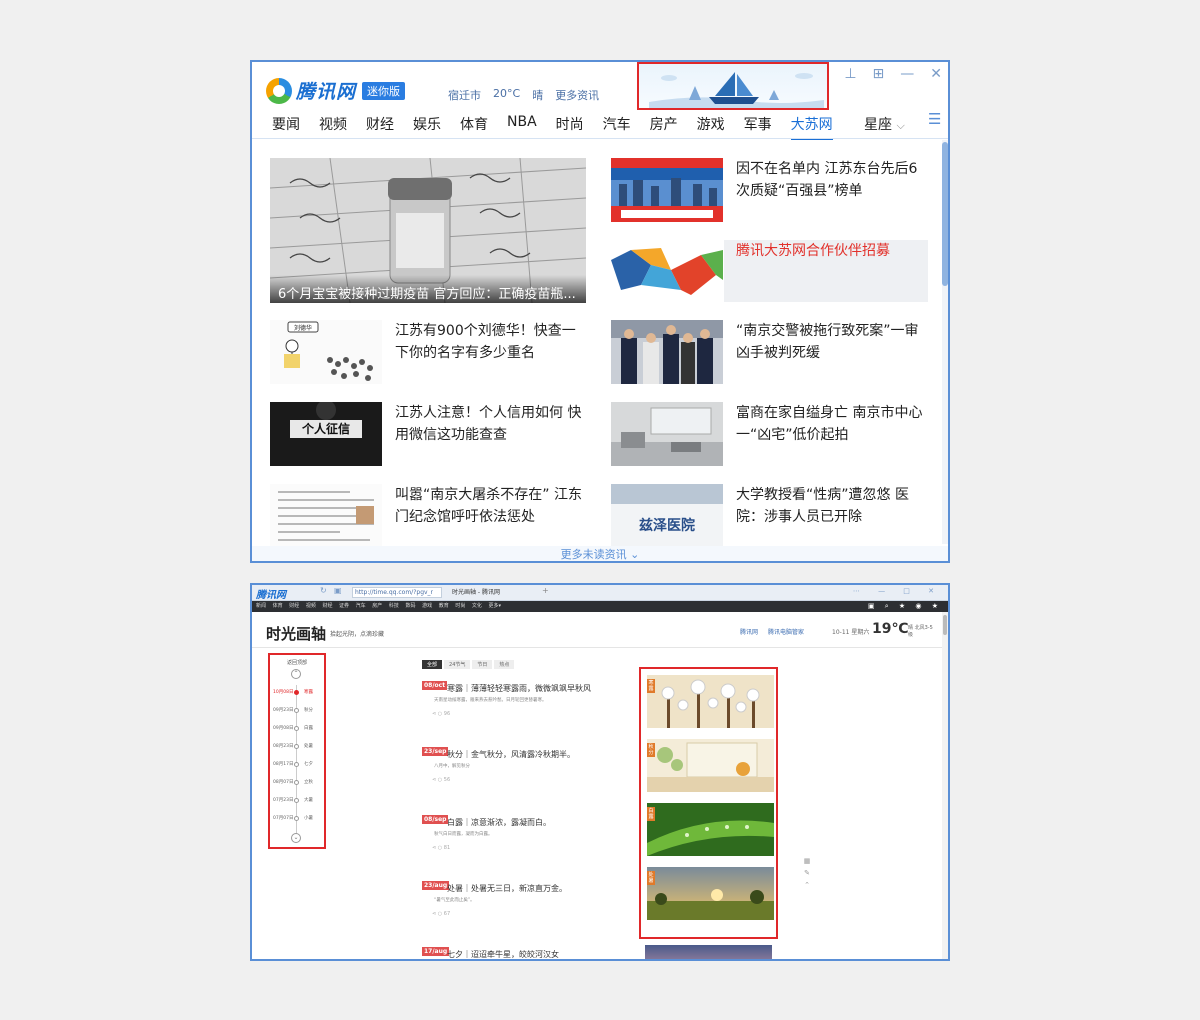 The height and width of the screenshot is (1020, 1200). I want to click on edit-icon: ✎, so click(807, 873).